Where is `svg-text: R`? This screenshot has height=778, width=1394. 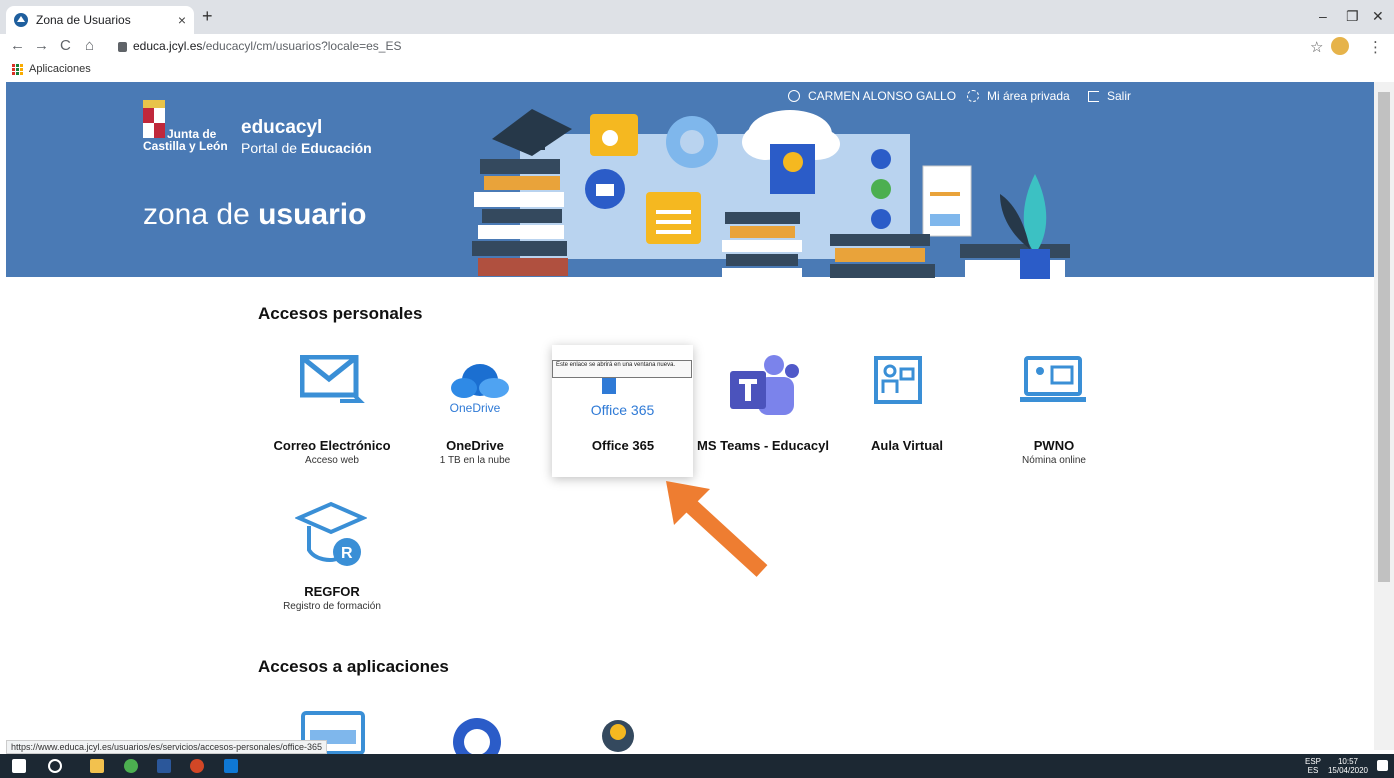 svg-text: R is located at coordinates (347, 553).